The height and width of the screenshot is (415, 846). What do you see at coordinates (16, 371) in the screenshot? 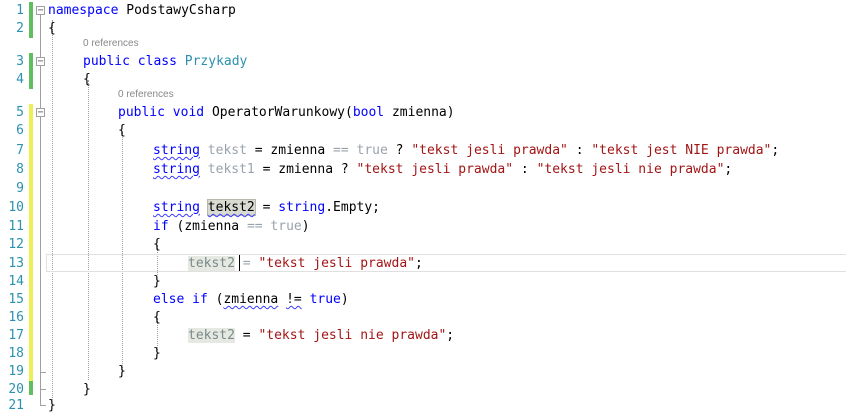
I see `line-number: 19` at bounding box center [16, 371].